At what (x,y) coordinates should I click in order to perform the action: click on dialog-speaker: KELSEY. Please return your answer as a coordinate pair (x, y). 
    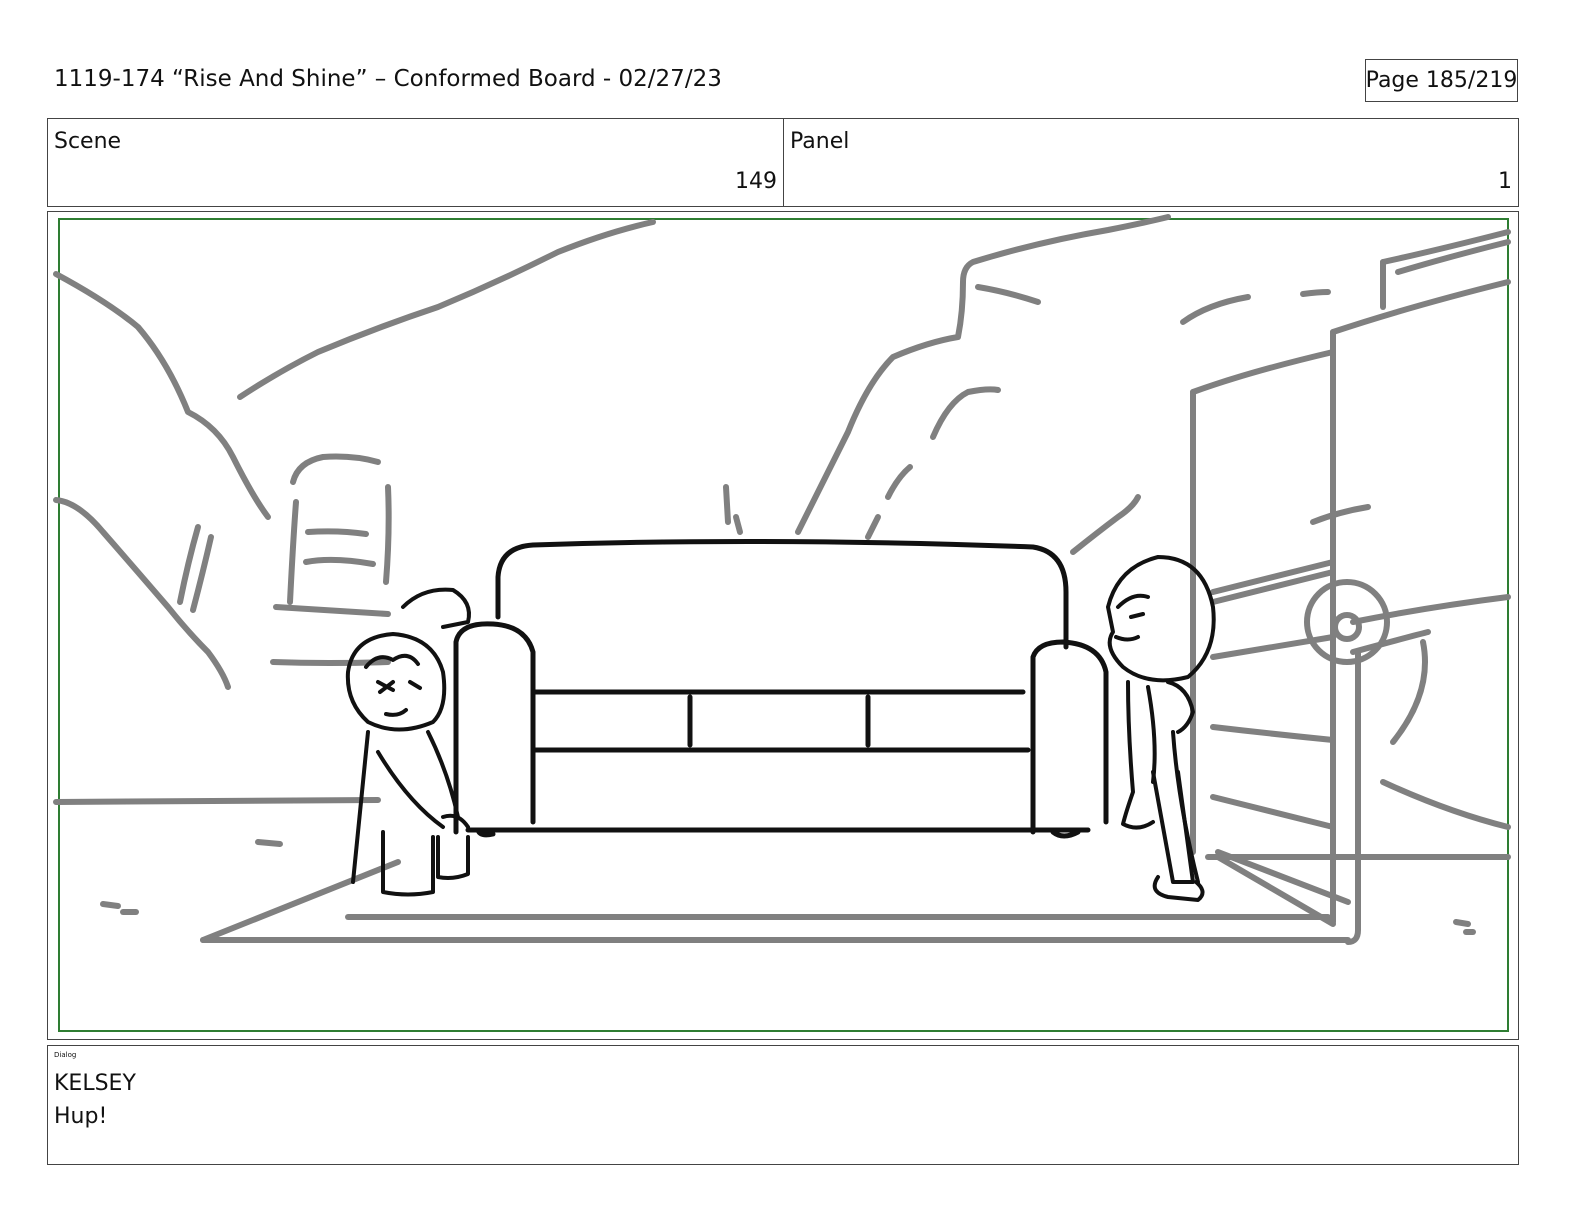
    Looking at the image, I should click on (95, 1083).